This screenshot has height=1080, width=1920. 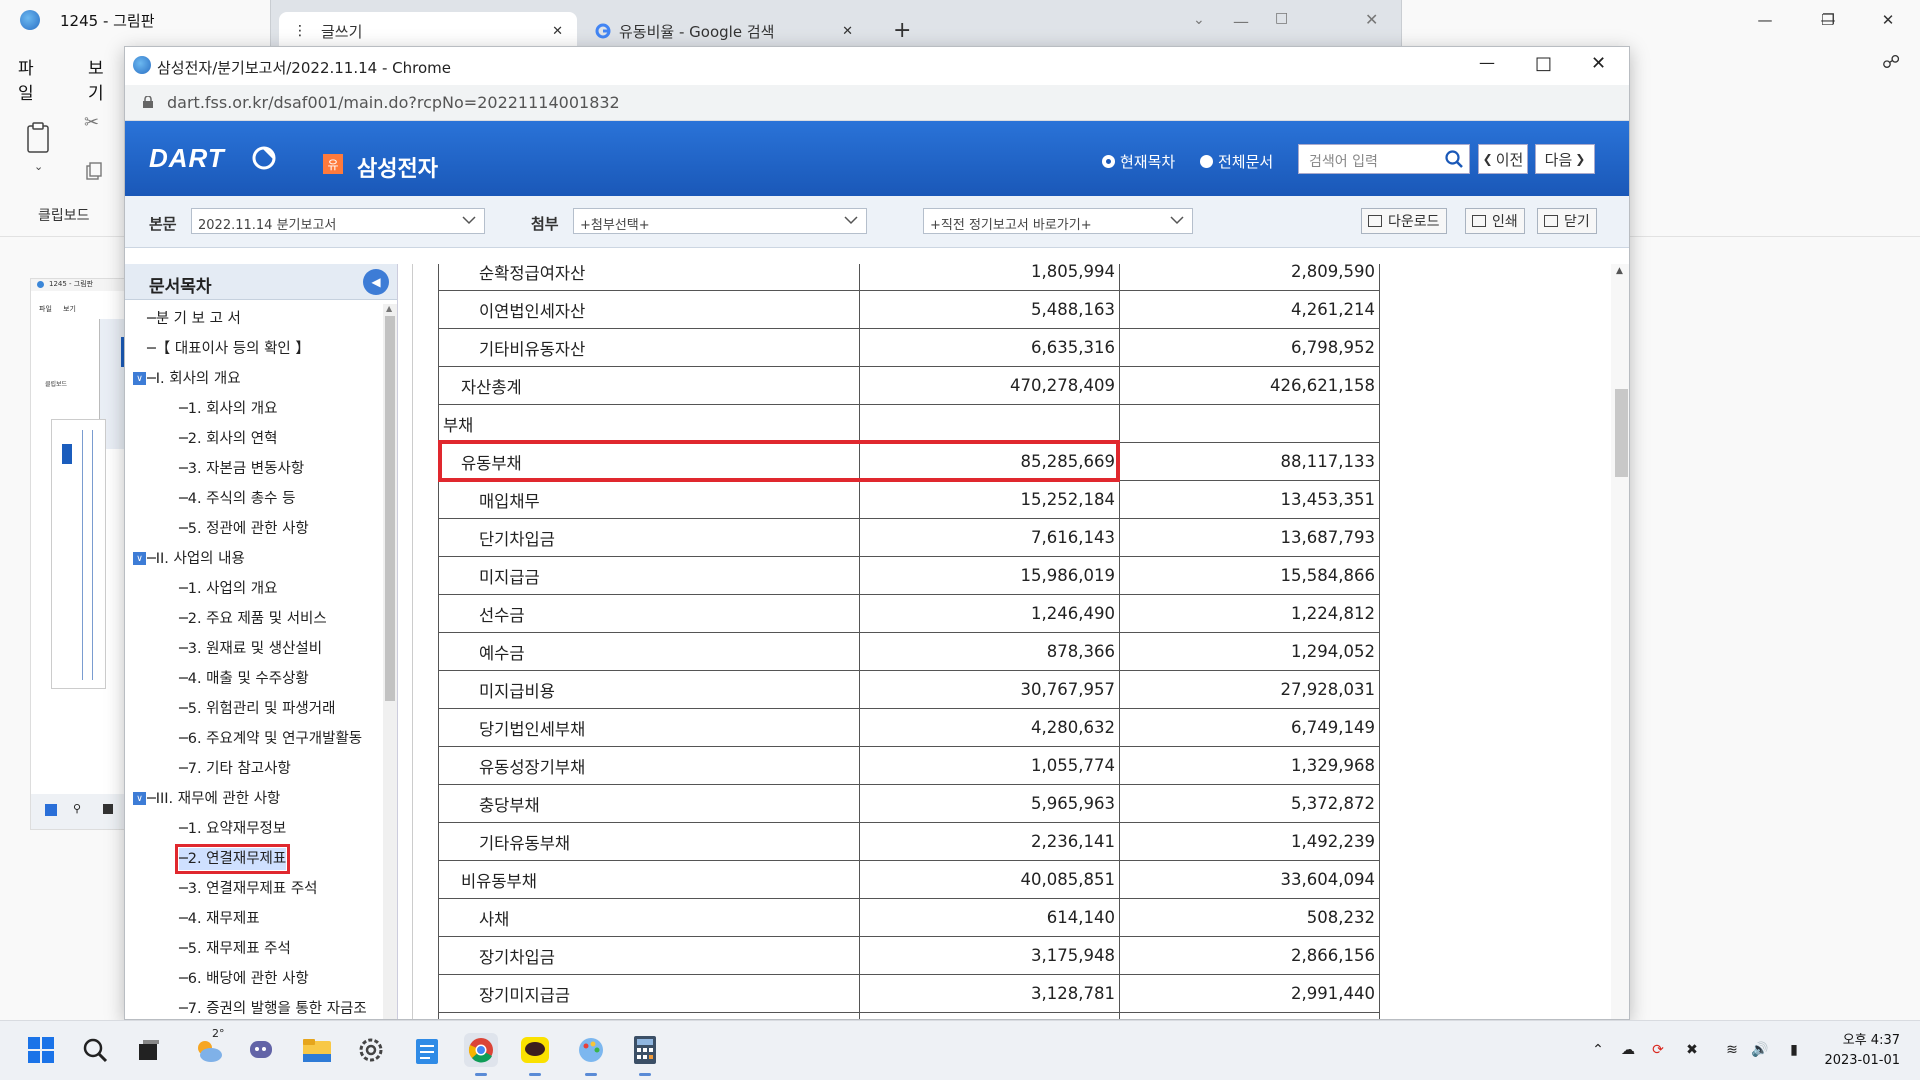 I want to click on toc-item: ─2. 회사의 연혁, so click(x=228, y=439).